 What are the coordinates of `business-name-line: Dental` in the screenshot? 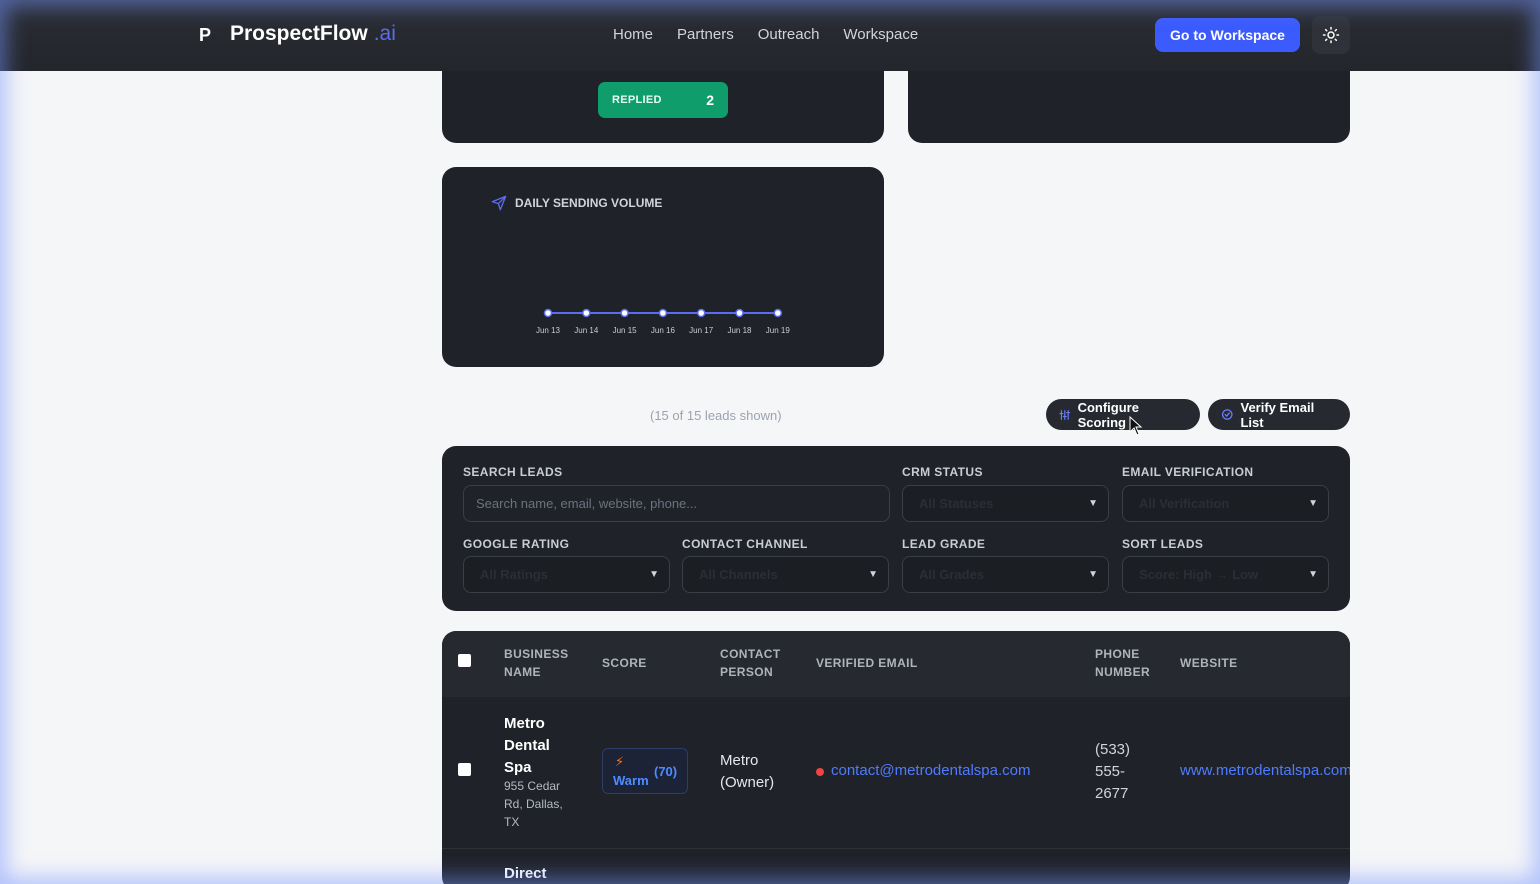 It's located at (527, 745).